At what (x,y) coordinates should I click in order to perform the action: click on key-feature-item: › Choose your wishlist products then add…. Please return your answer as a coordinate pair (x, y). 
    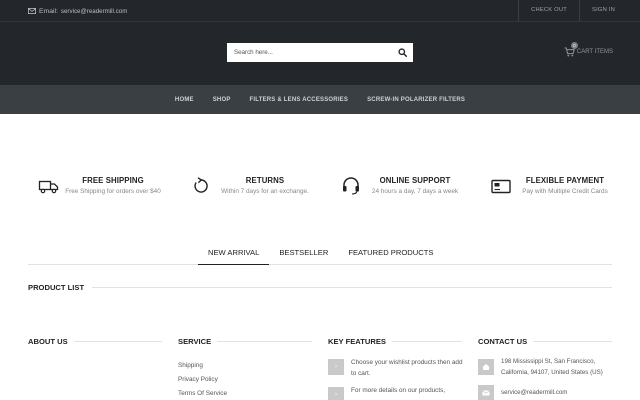
    Looking at the image, I should click on (395, 370).